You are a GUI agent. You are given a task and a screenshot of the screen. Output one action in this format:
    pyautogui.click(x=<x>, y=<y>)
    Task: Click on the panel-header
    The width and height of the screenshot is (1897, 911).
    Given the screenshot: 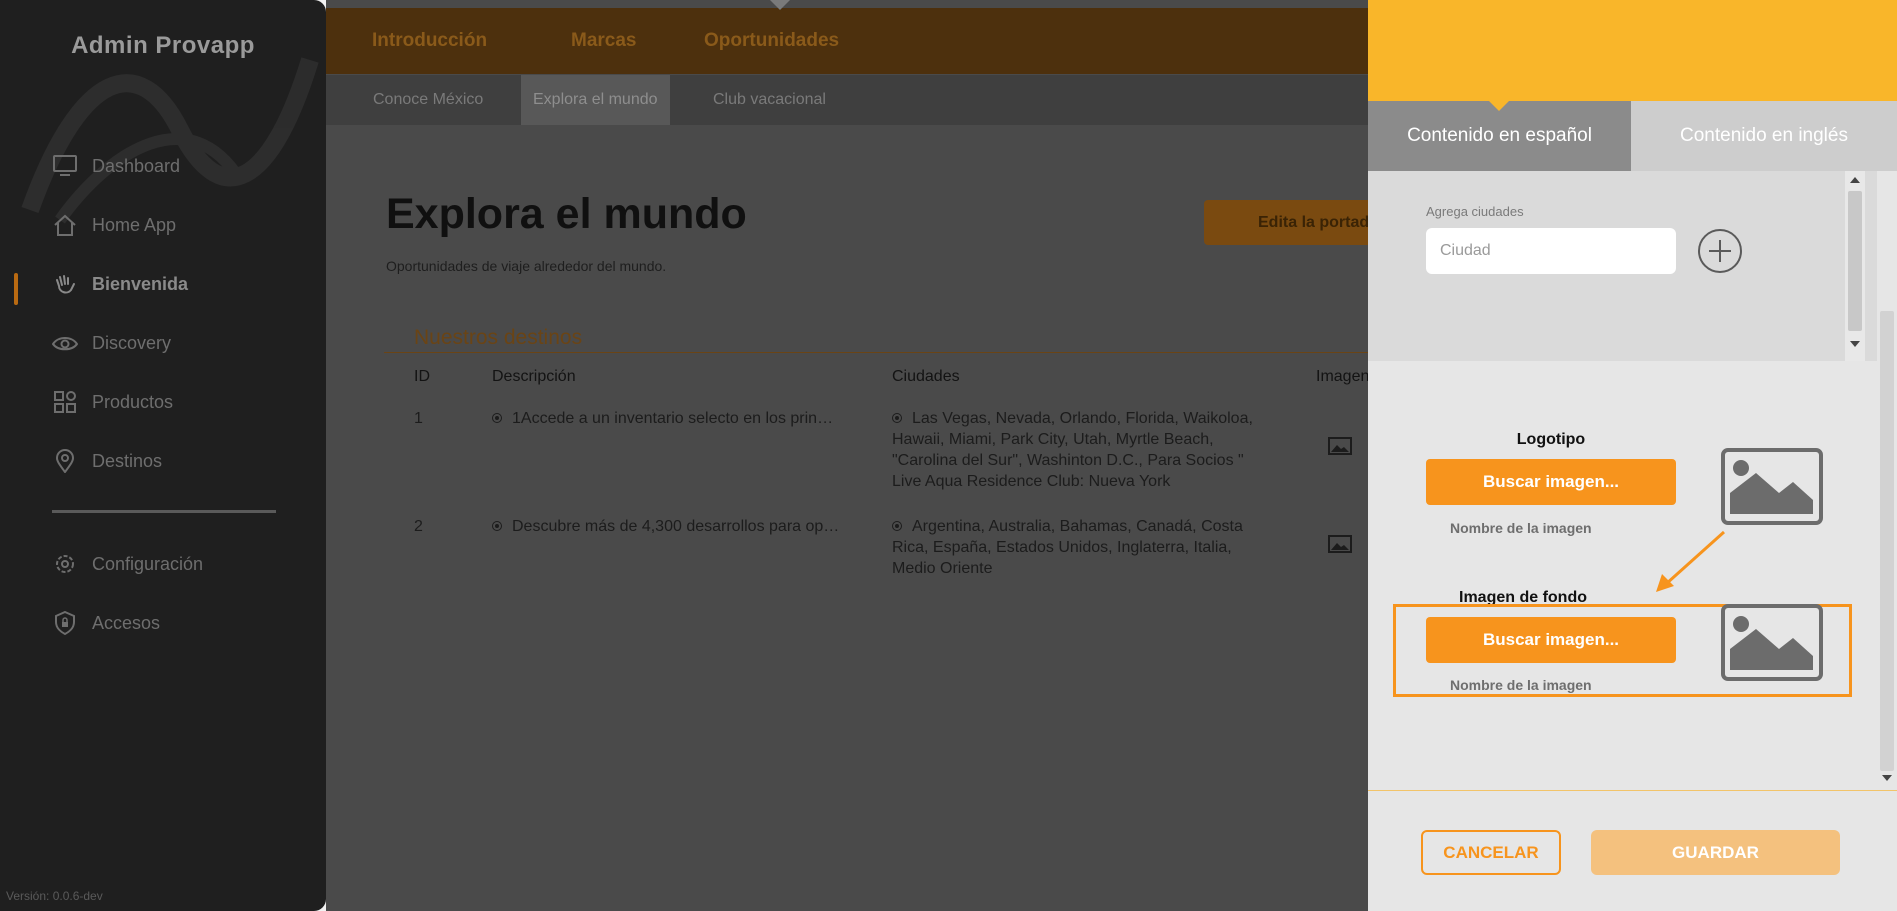 What is the action you would take?
    pyautogui.click(x=1632, y=50)
    